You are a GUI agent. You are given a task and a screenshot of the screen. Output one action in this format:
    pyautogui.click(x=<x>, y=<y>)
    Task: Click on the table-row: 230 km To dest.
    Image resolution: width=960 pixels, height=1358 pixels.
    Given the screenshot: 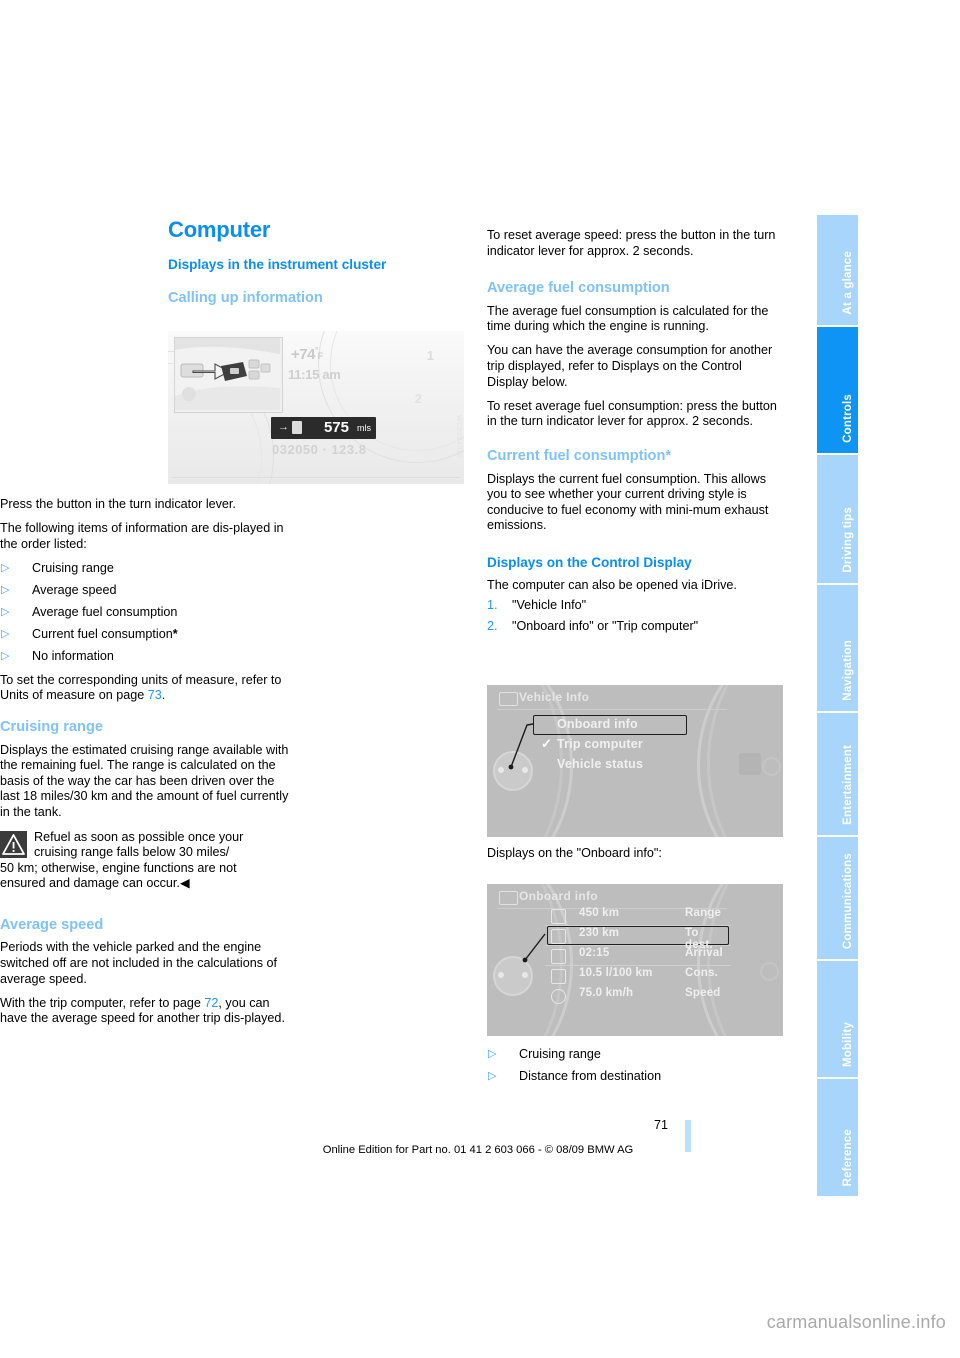 What is the action you would take?
    pyautogui.click(x=638, y=938)
    